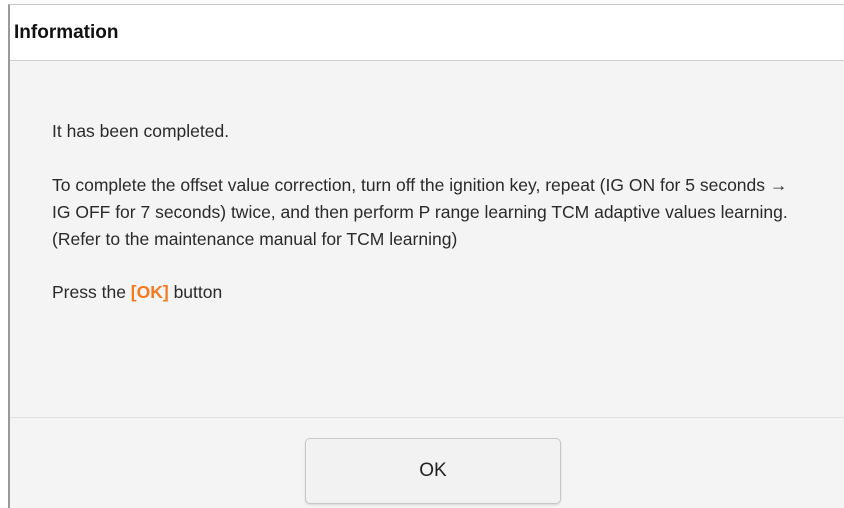  I want to click on press-ok-message: Press the [OK] button, so click(428, 292).